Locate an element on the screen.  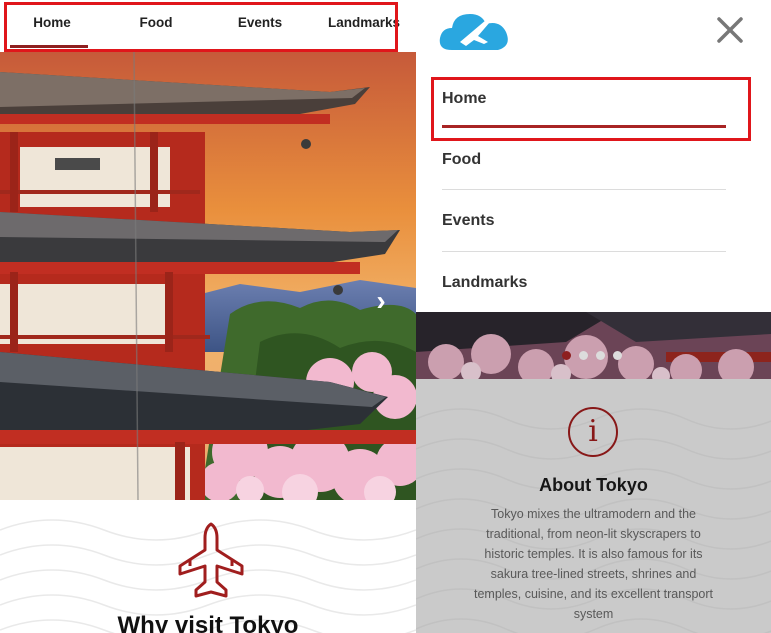
airplane-icon is located at coordinates (211, 560).